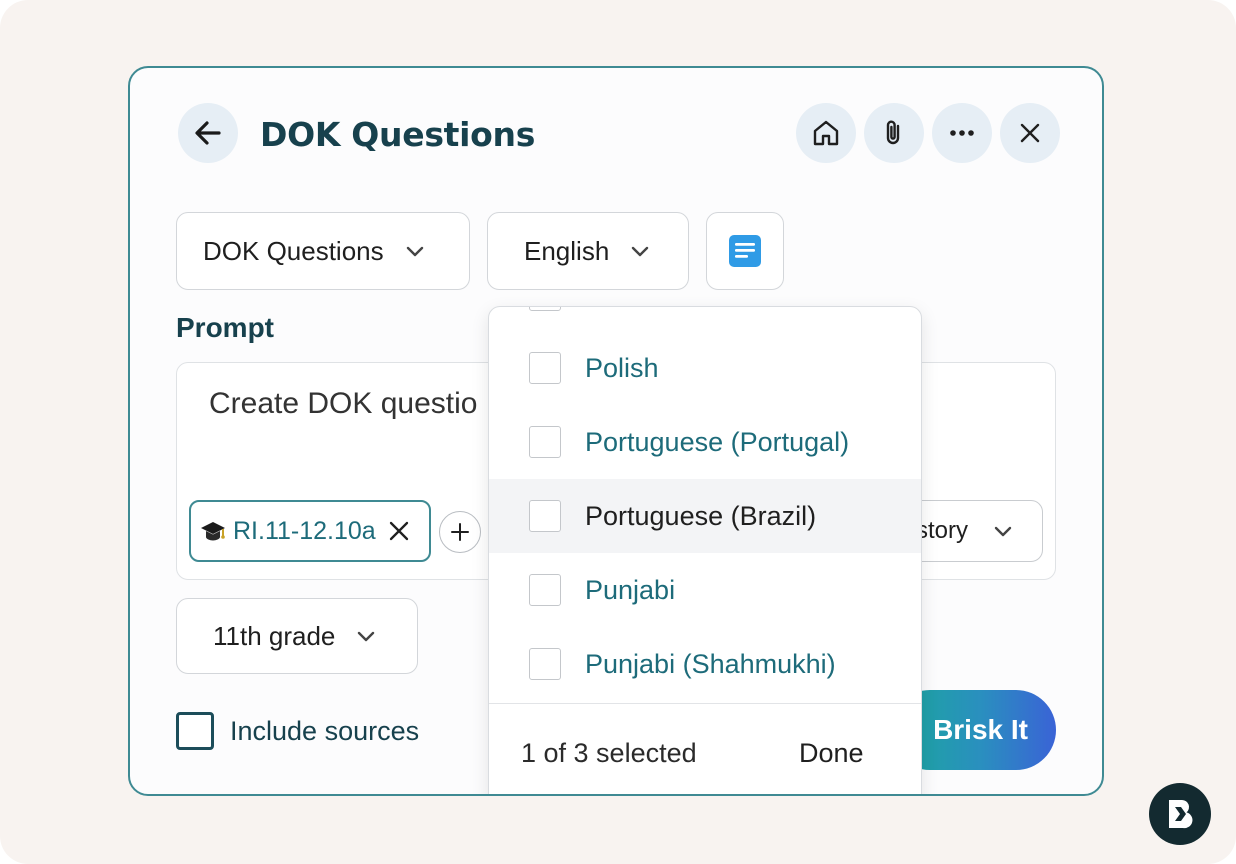 The width and height of the screenshot is (1236, 864). Describe the element at coordinates (622, 367) in the screenshot. I see `option-label: Polish` at that location.